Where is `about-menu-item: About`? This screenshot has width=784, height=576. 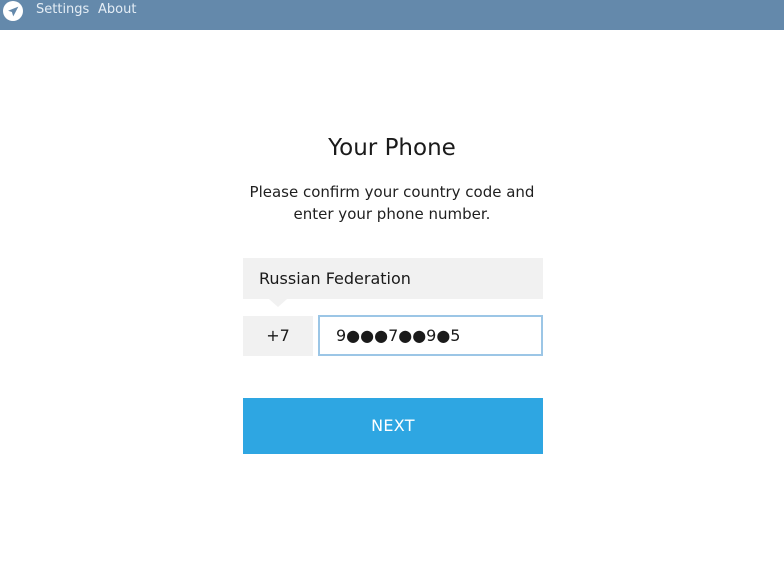 about-menu-item: About is located at coordinates (117, 10).